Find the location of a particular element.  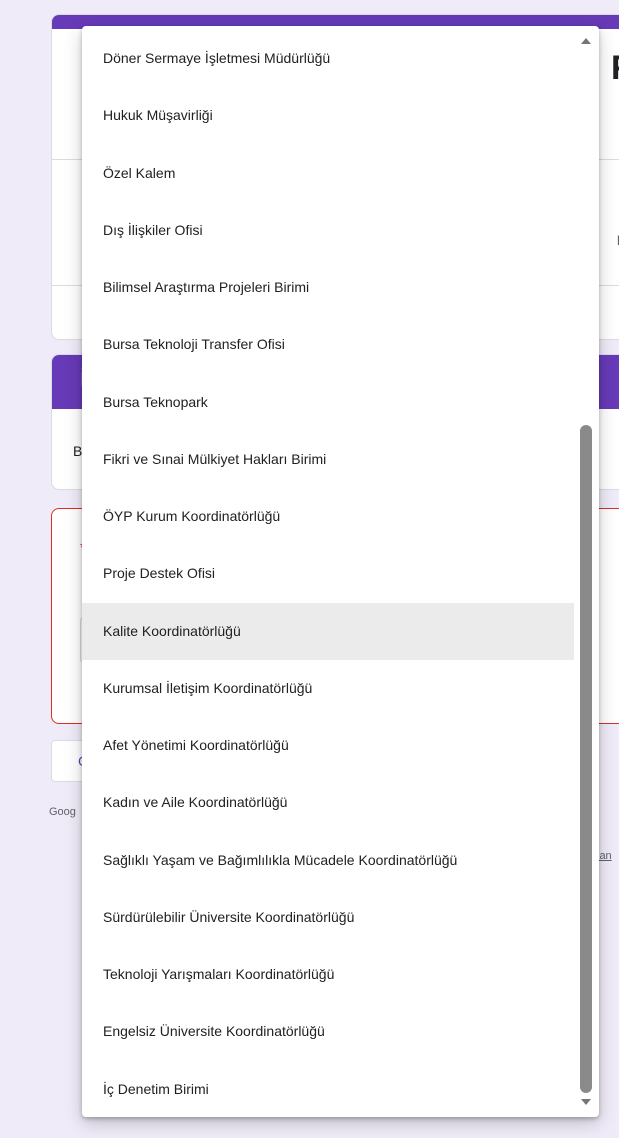

dropdown-option: Kalite Koordinatörlüğü is located at coordinates (328, 631).